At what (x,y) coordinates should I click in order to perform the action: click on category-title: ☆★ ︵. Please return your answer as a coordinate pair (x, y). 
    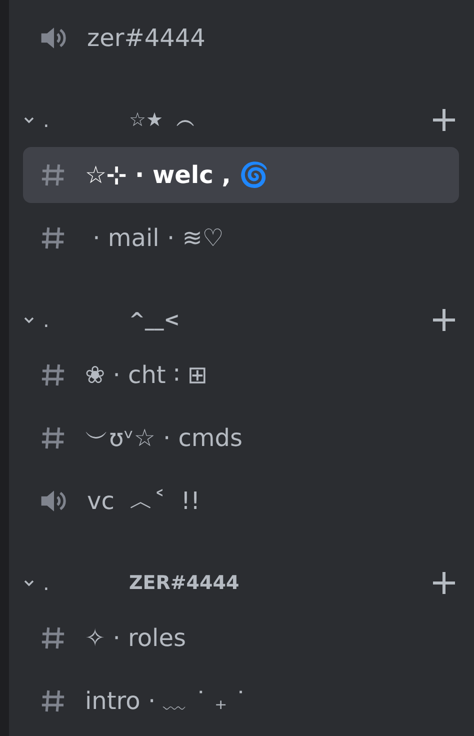
    Looking at the image, I should click on (280, 120).